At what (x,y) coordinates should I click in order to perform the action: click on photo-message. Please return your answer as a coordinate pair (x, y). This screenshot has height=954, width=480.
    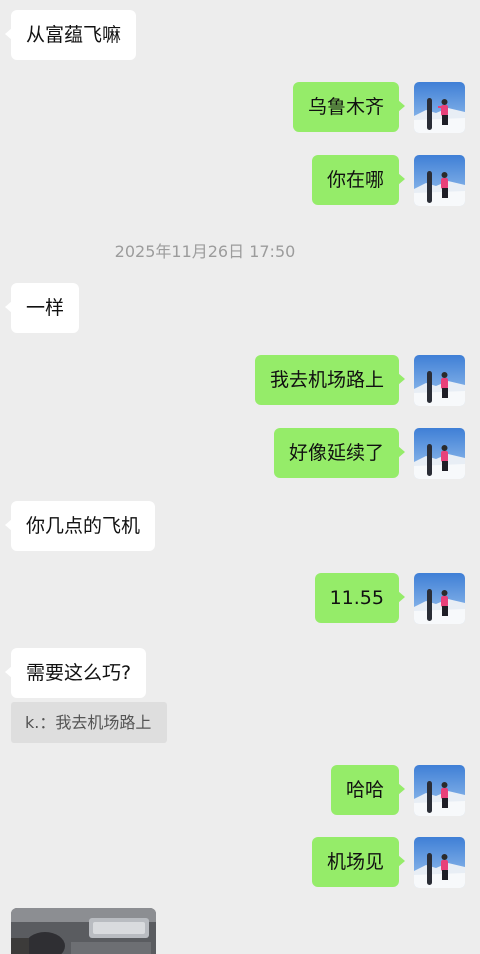
    Looking at the image, I should click on (83, 931).